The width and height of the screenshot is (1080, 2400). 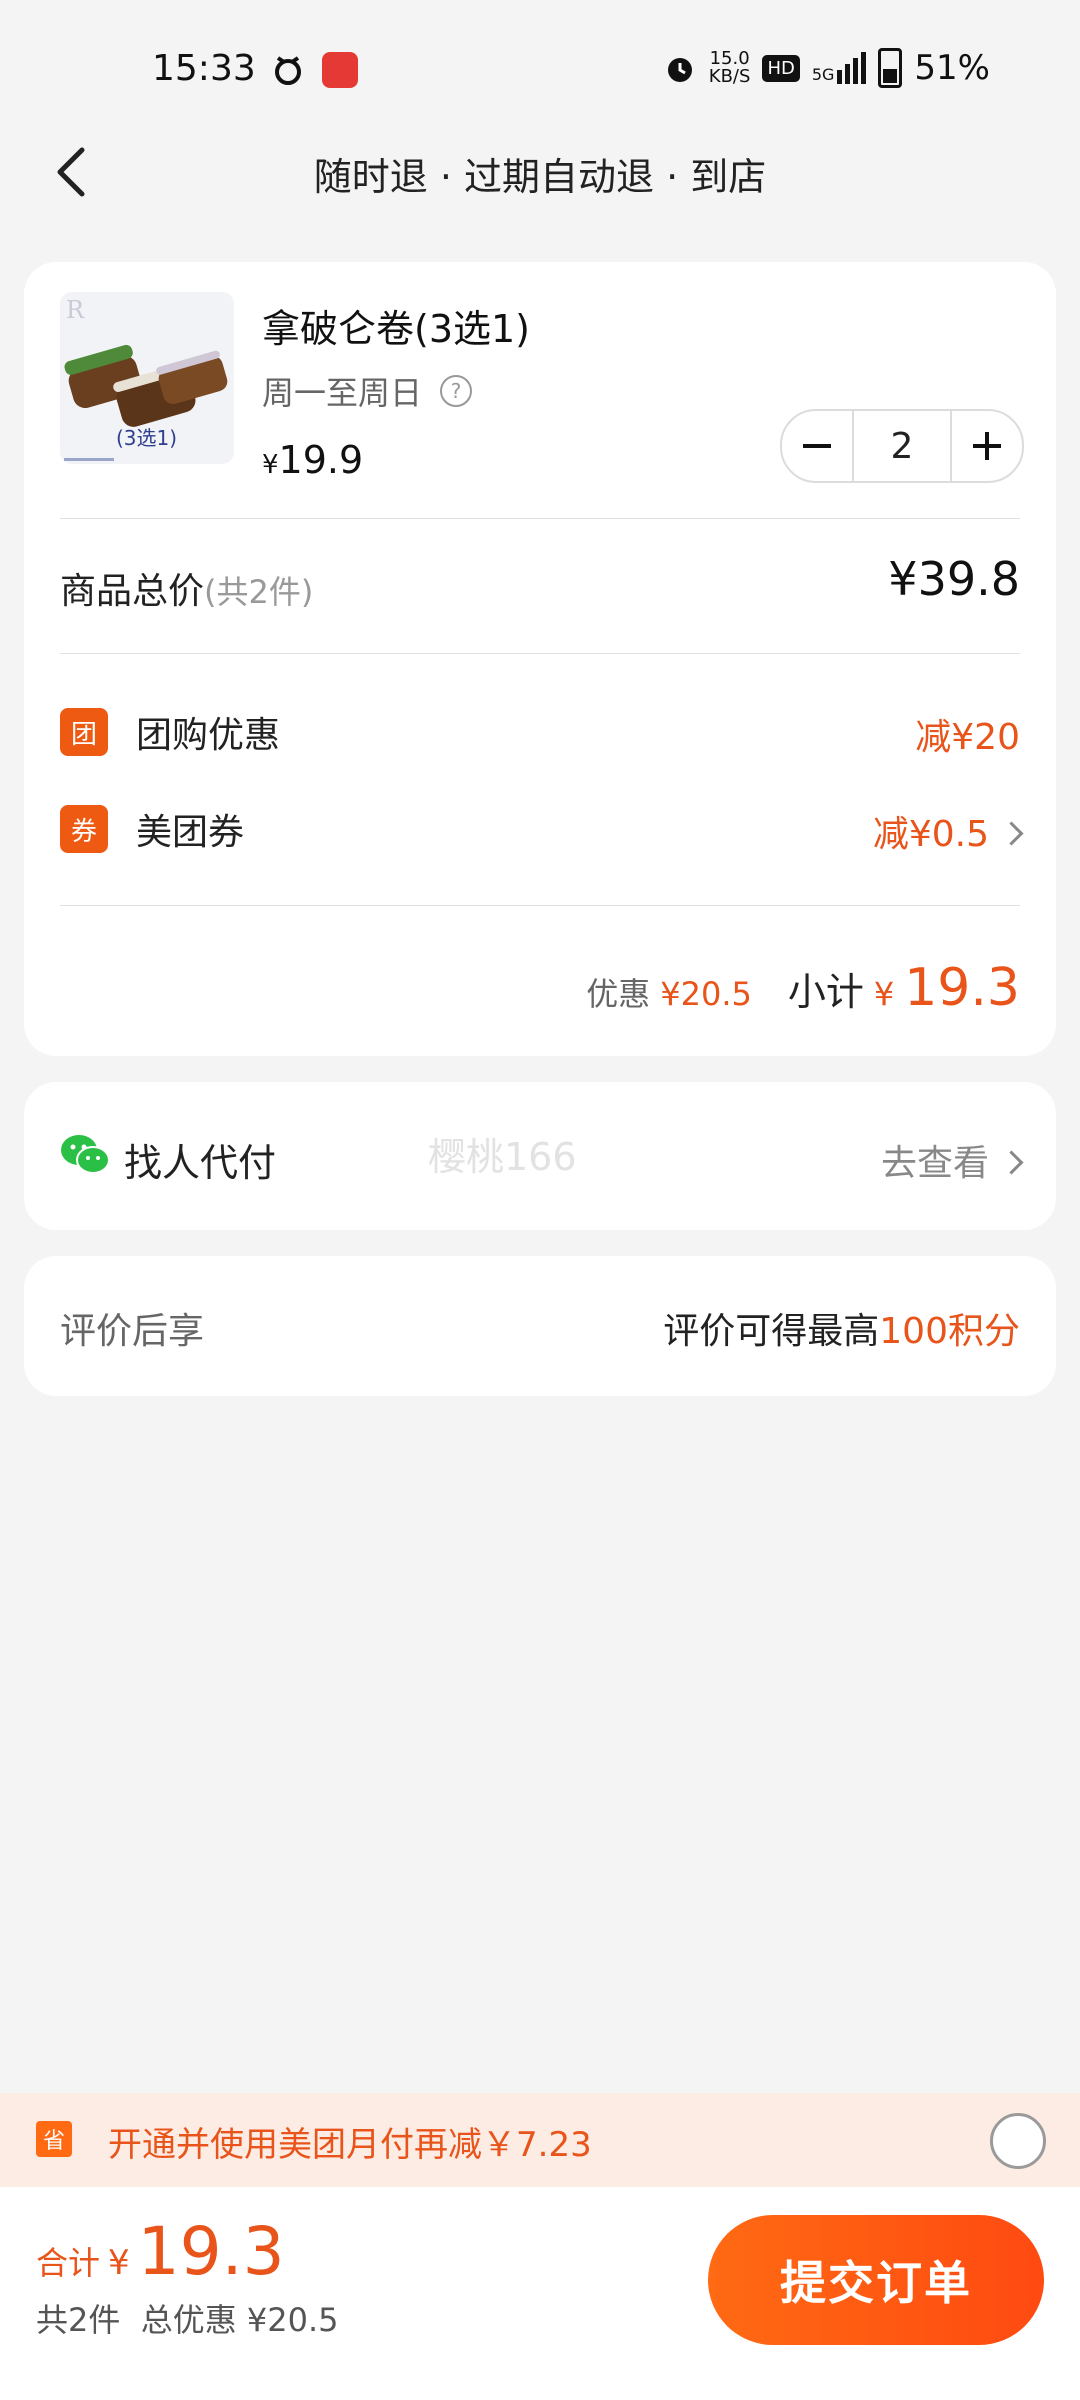 I want to click on status-bar: 15:33 15.0 KB/S HD 5G 51%, so click(x=540, y=65).